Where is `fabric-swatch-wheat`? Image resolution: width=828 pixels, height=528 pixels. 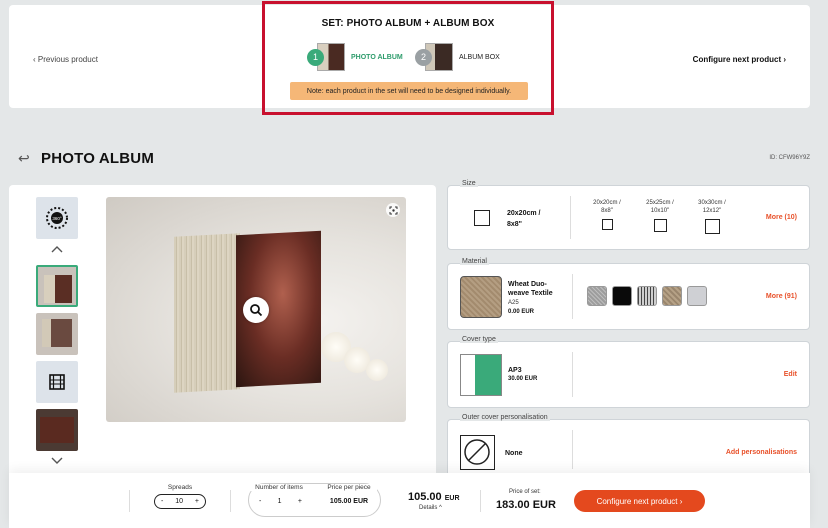
fabric-swatch-wheat is located at coordinates (672, 296).